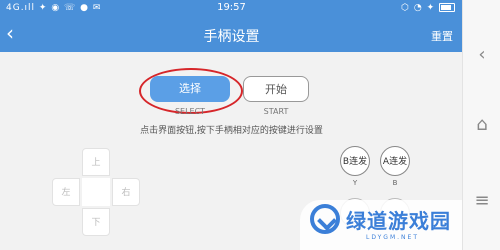  I want to click on status-time: 19:57, so click(231, 7).